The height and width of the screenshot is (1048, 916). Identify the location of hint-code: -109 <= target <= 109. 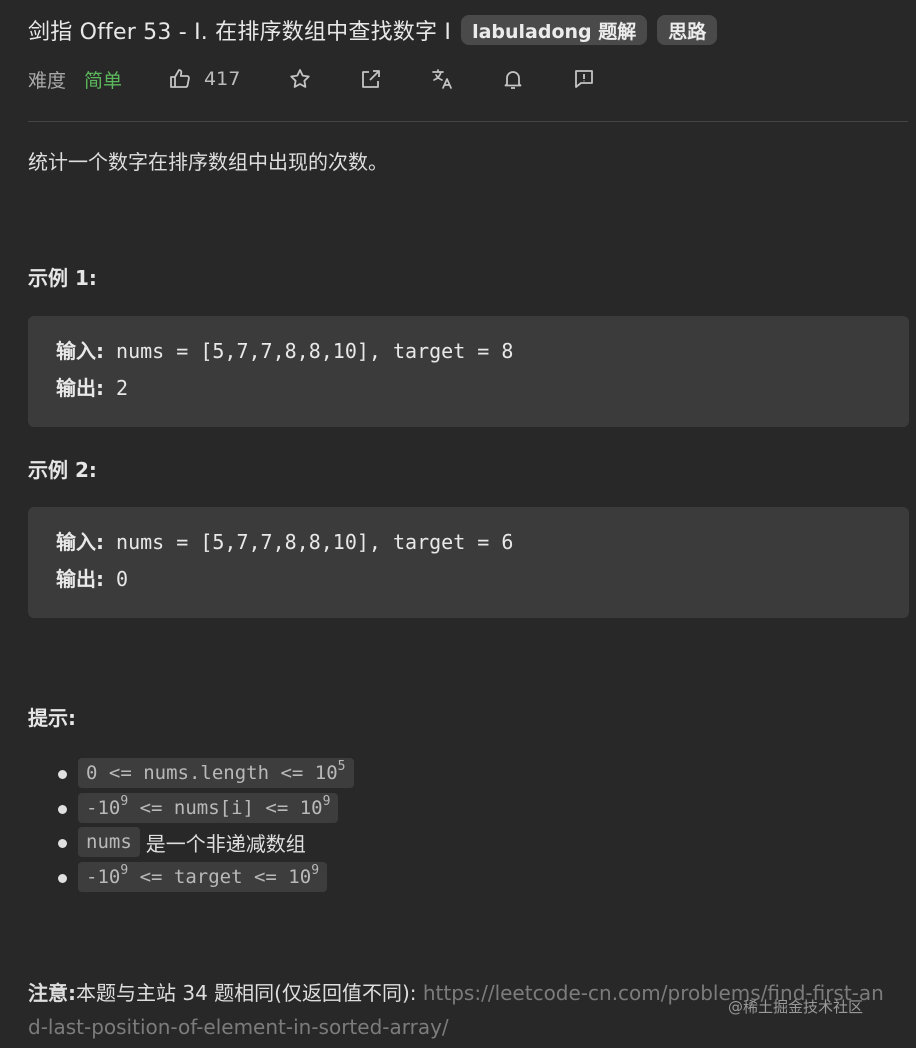
(203, 876).